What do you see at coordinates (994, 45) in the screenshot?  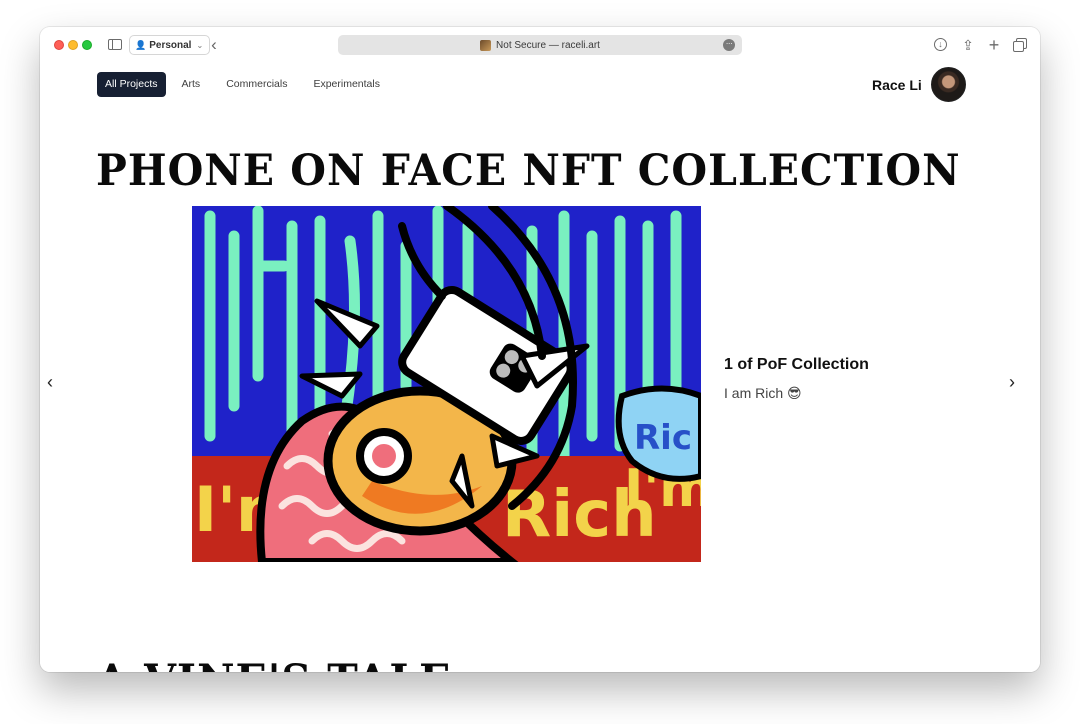 I see `new-tab-icon: +` at bounding box center [994, 45].